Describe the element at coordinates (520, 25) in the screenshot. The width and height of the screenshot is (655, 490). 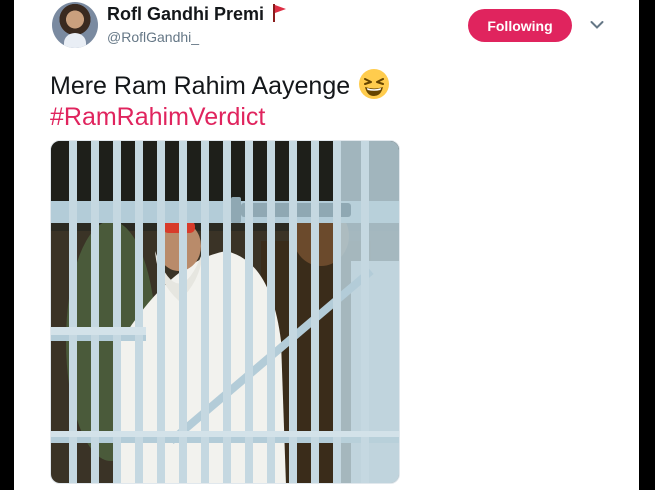
I see `following-button: Following` at that location.